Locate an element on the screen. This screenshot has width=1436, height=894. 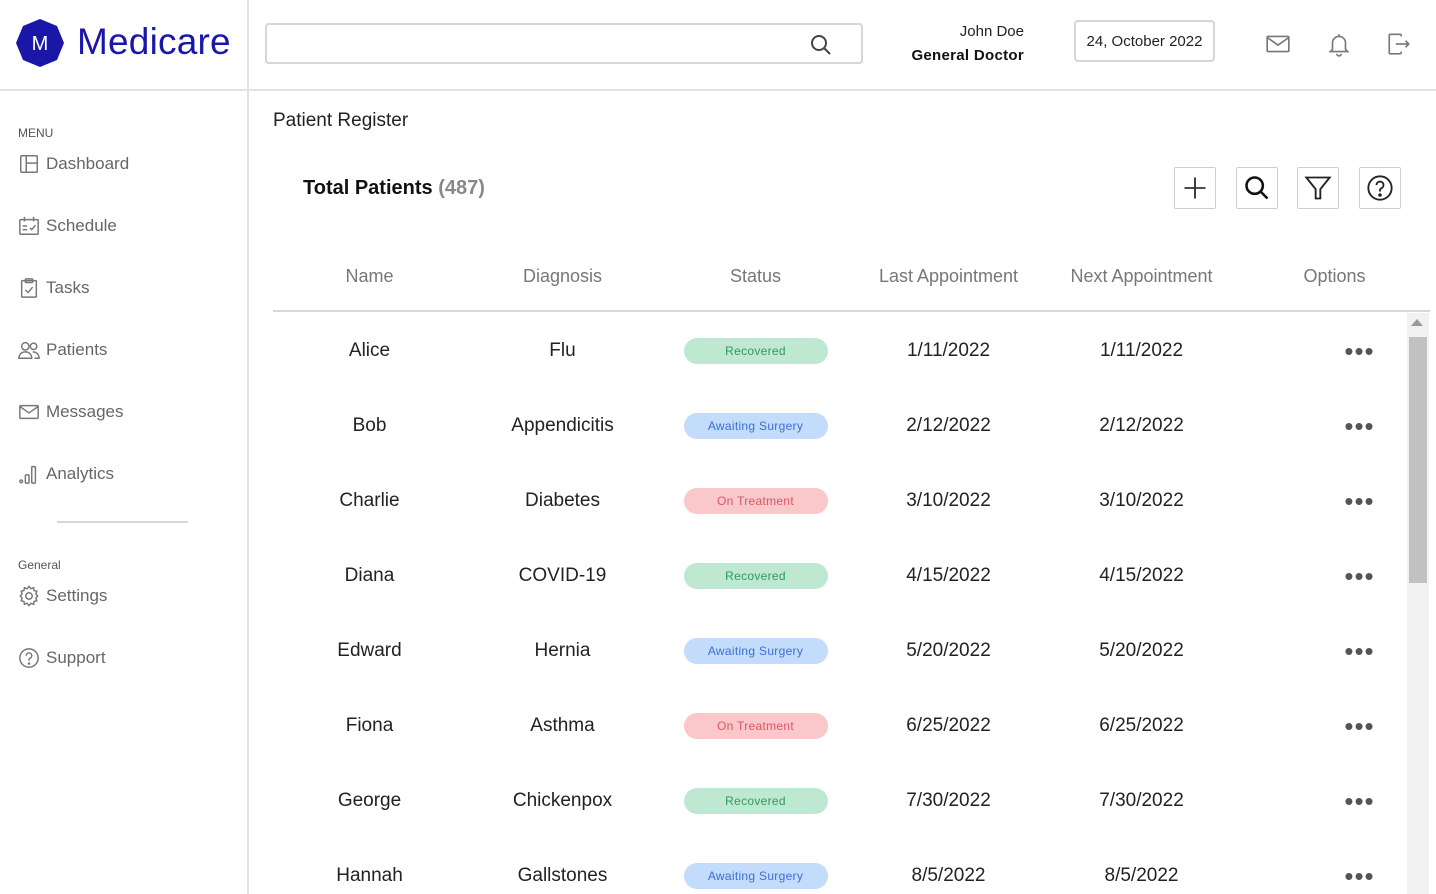
sidebar-item-messages: Messages is located at coordinates (70, 412).